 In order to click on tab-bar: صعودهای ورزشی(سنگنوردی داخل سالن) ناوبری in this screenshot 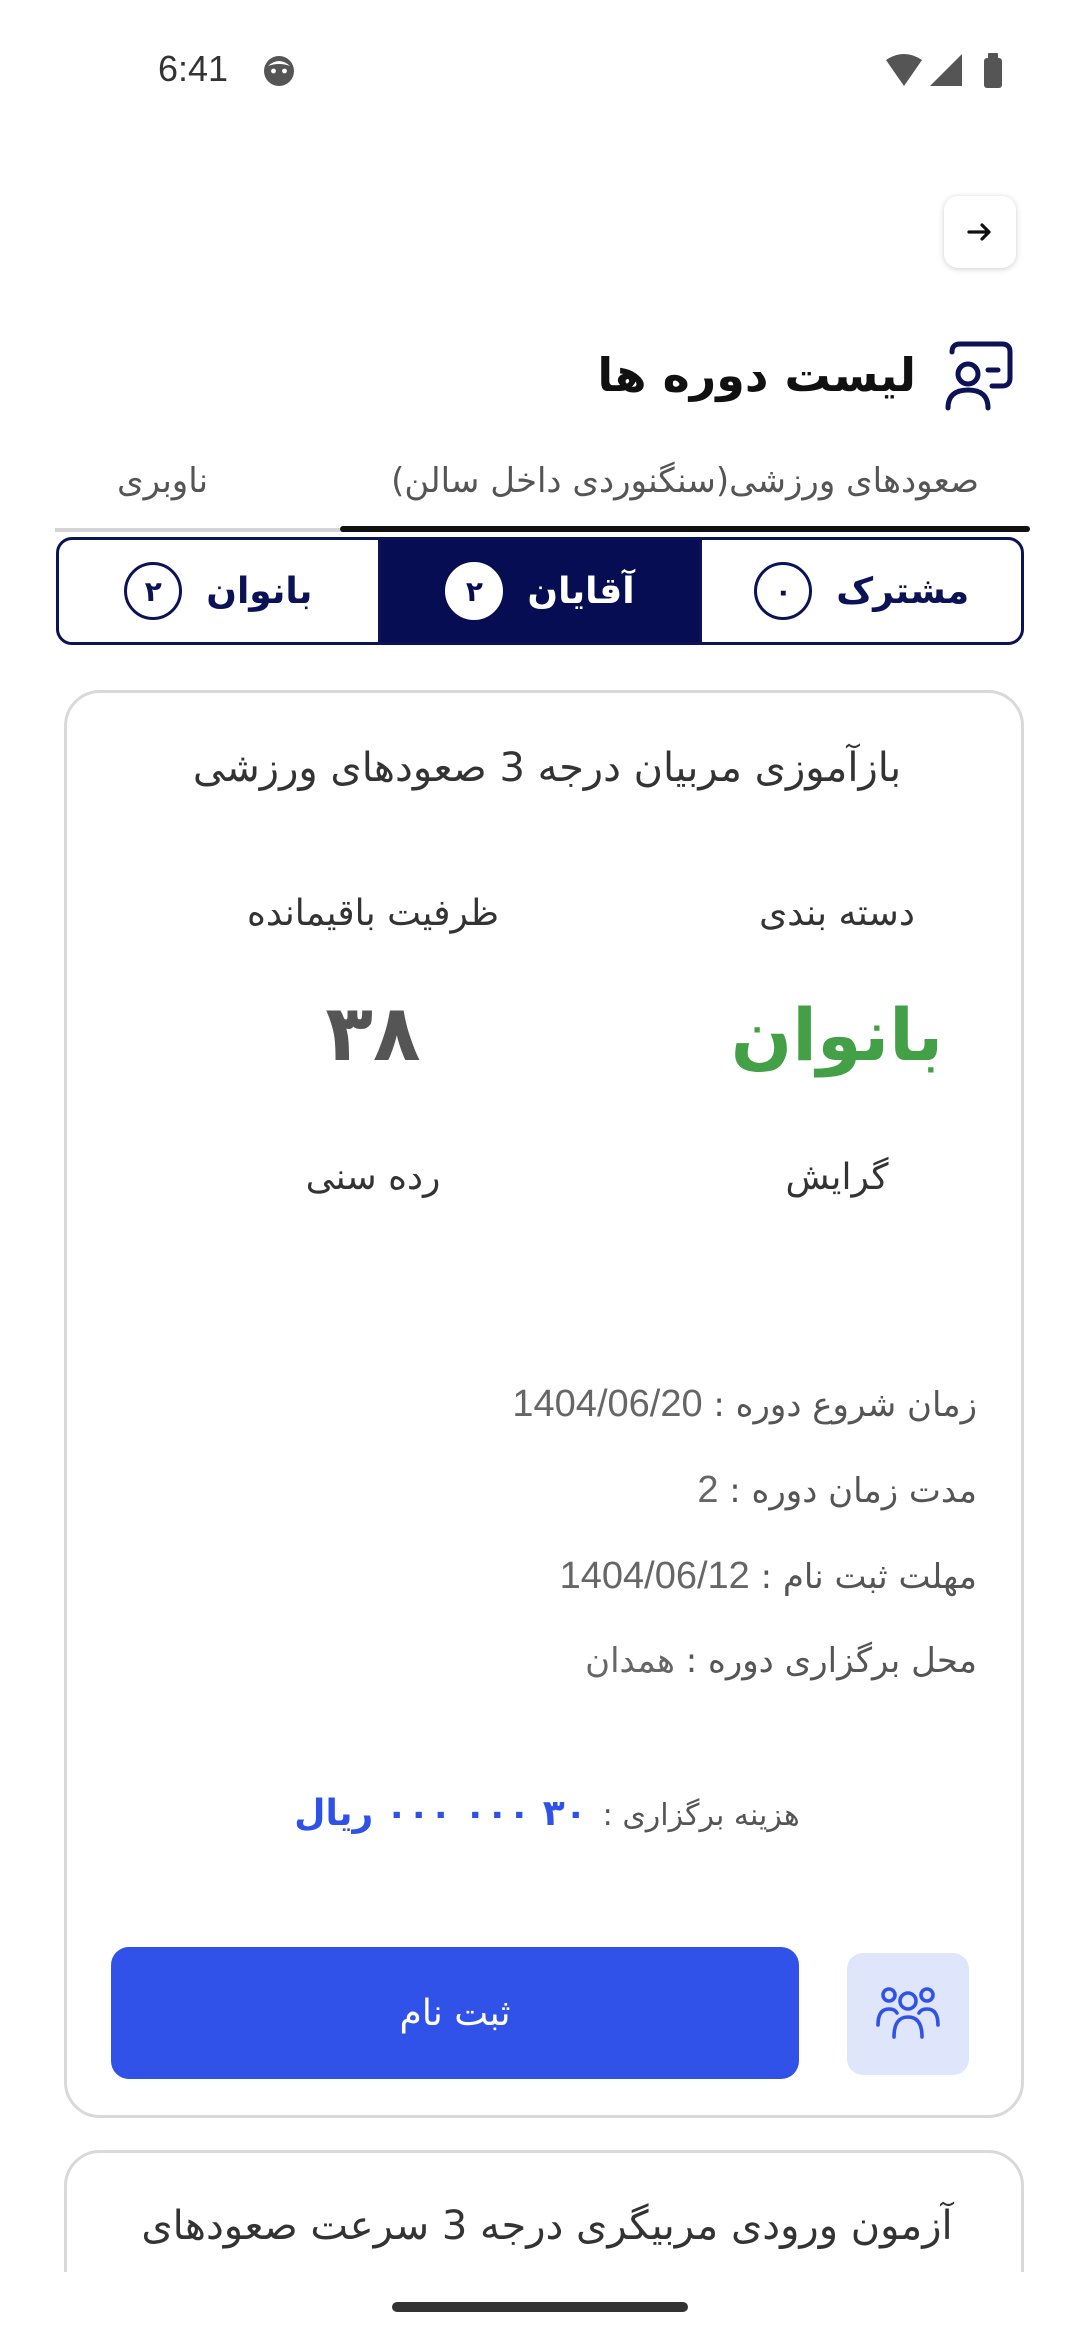, I will do `click(542, 481)`.